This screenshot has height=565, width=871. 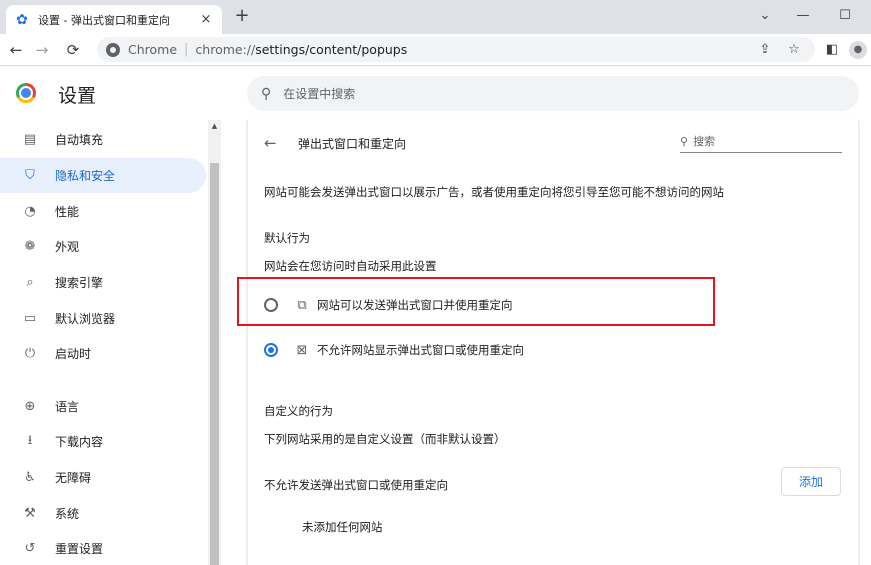 I want to click on chrome-site-icon, so click(x=113, y=49).